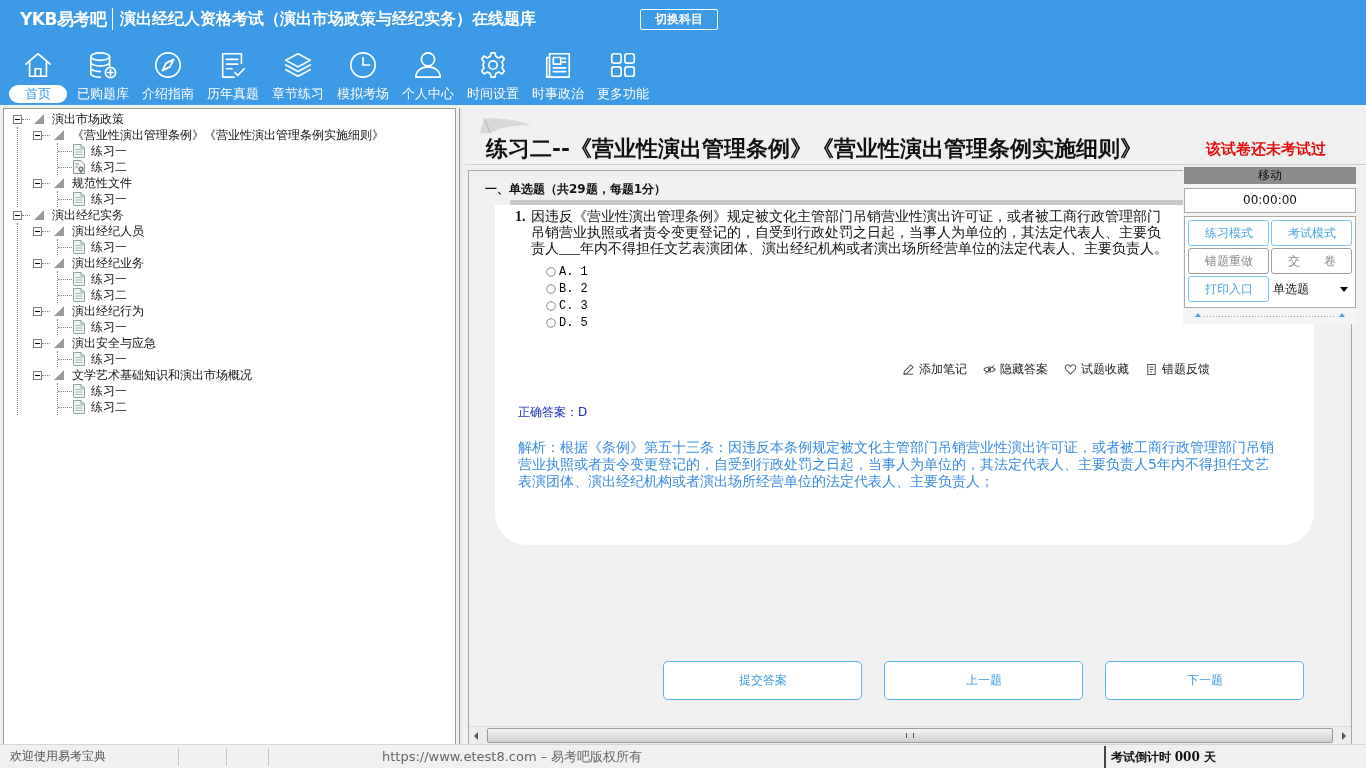 This screenshot has width=1366, height=768. I want to click on app-logo: YKB易考吧, so click(63, 19).